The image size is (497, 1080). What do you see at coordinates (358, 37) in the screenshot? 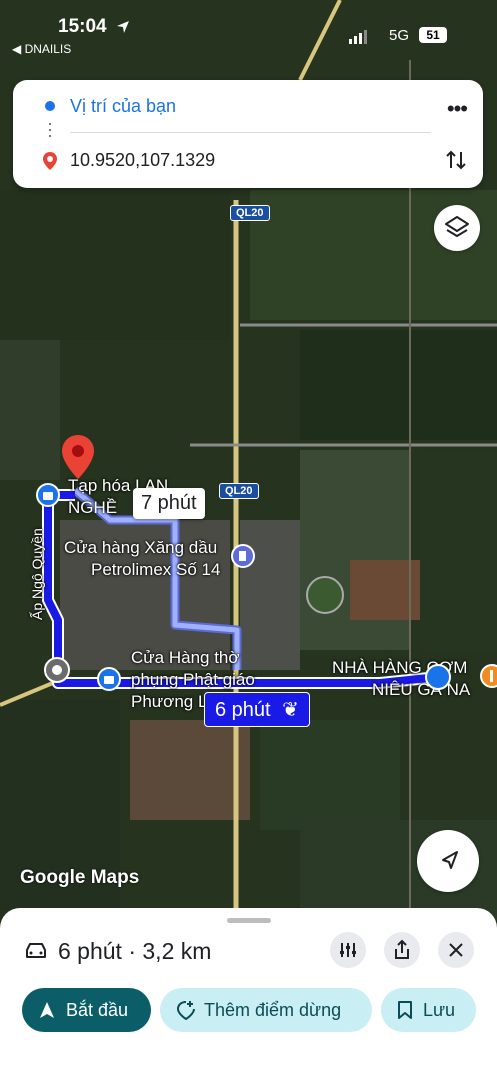
I see `signal-icon` at bounding box center [358, 37].